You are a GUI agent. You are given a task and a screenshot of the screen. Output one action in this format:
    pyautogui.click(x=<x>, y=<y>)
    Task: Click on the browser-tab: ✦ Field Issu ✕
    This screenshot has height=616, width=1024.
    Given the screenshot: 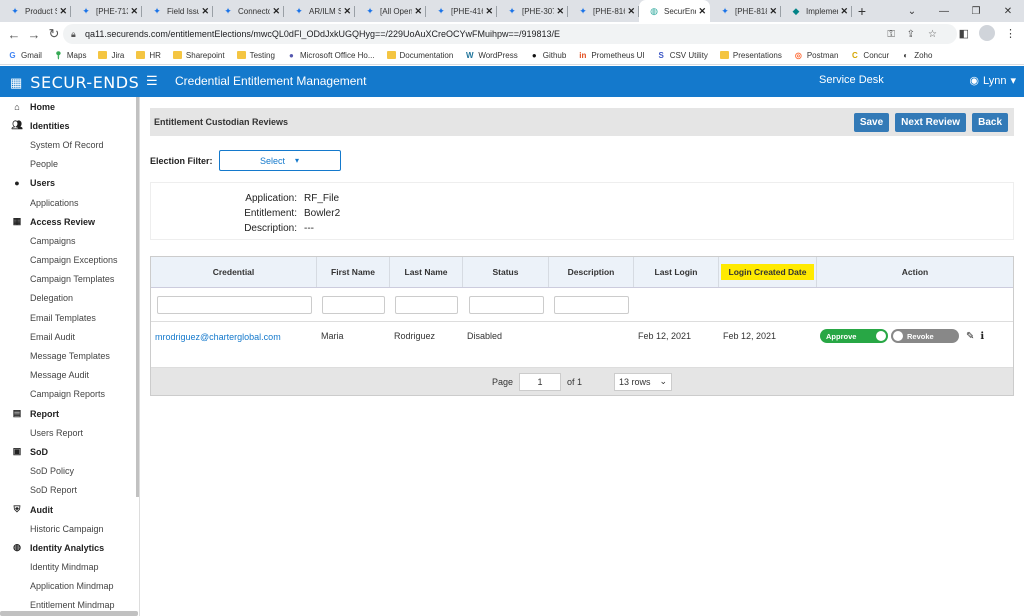 What is the action you would take?
    pyautogui.click(x=177, y=11)
    